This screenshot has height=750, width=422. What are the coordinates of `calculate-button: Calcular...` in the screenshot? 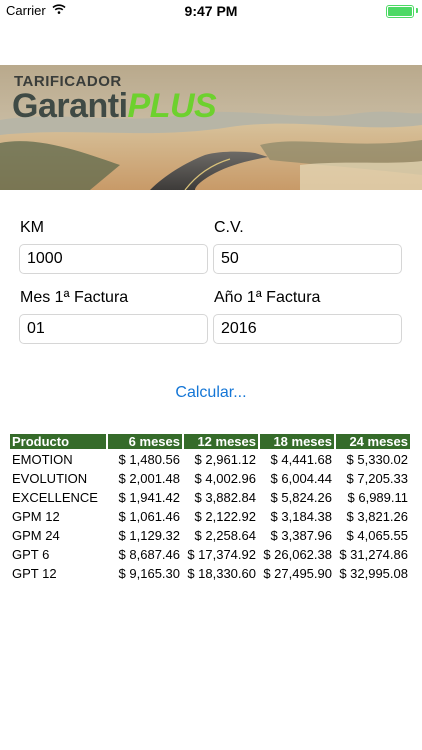 It's located at (211, 393).